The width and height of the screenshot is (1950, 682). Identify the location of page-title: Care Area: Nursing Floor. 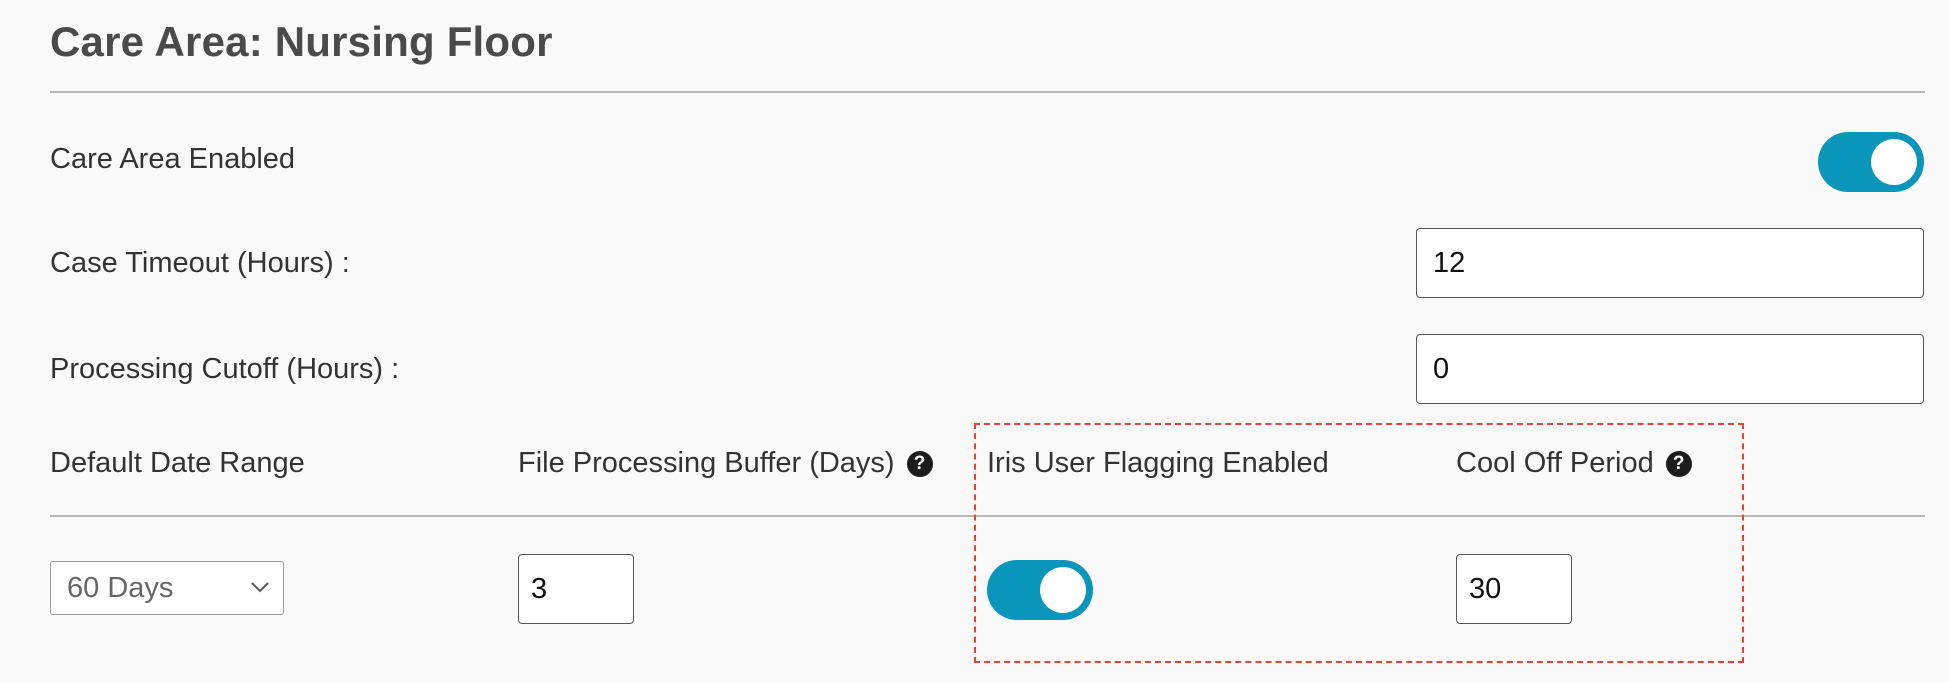
(301, 41).